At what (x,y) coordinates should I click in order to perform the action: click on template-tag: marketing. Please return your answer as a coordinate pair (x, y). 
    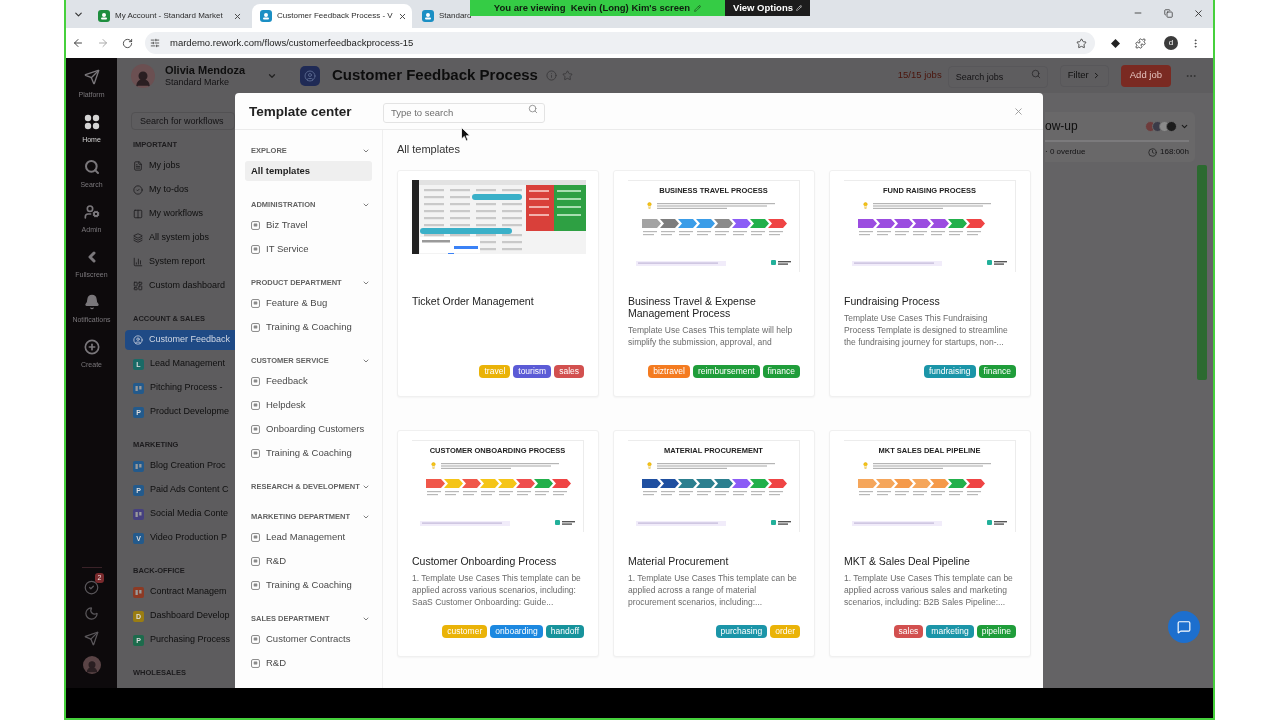
    Looking at the image, I should click on (950, 631).